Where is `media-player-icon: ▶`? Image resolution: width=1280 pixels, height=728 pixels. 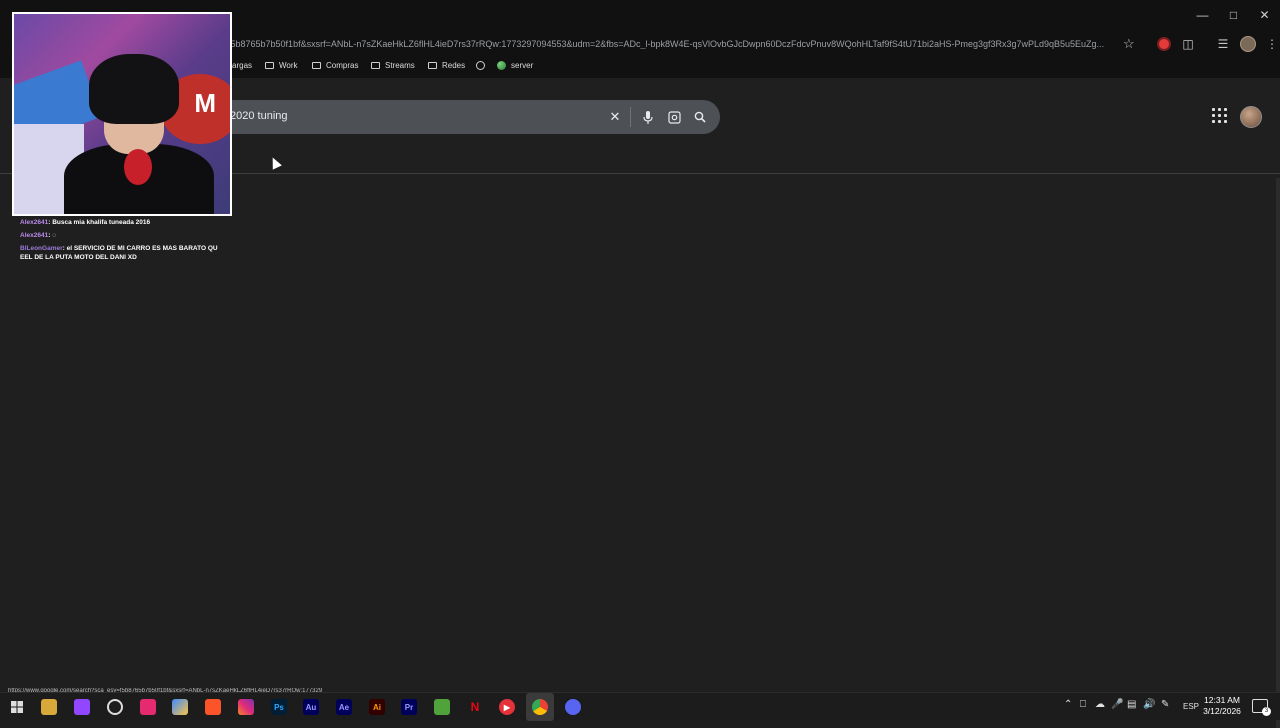 media-player-icon: ▶ is located at coordinates (507, 707).